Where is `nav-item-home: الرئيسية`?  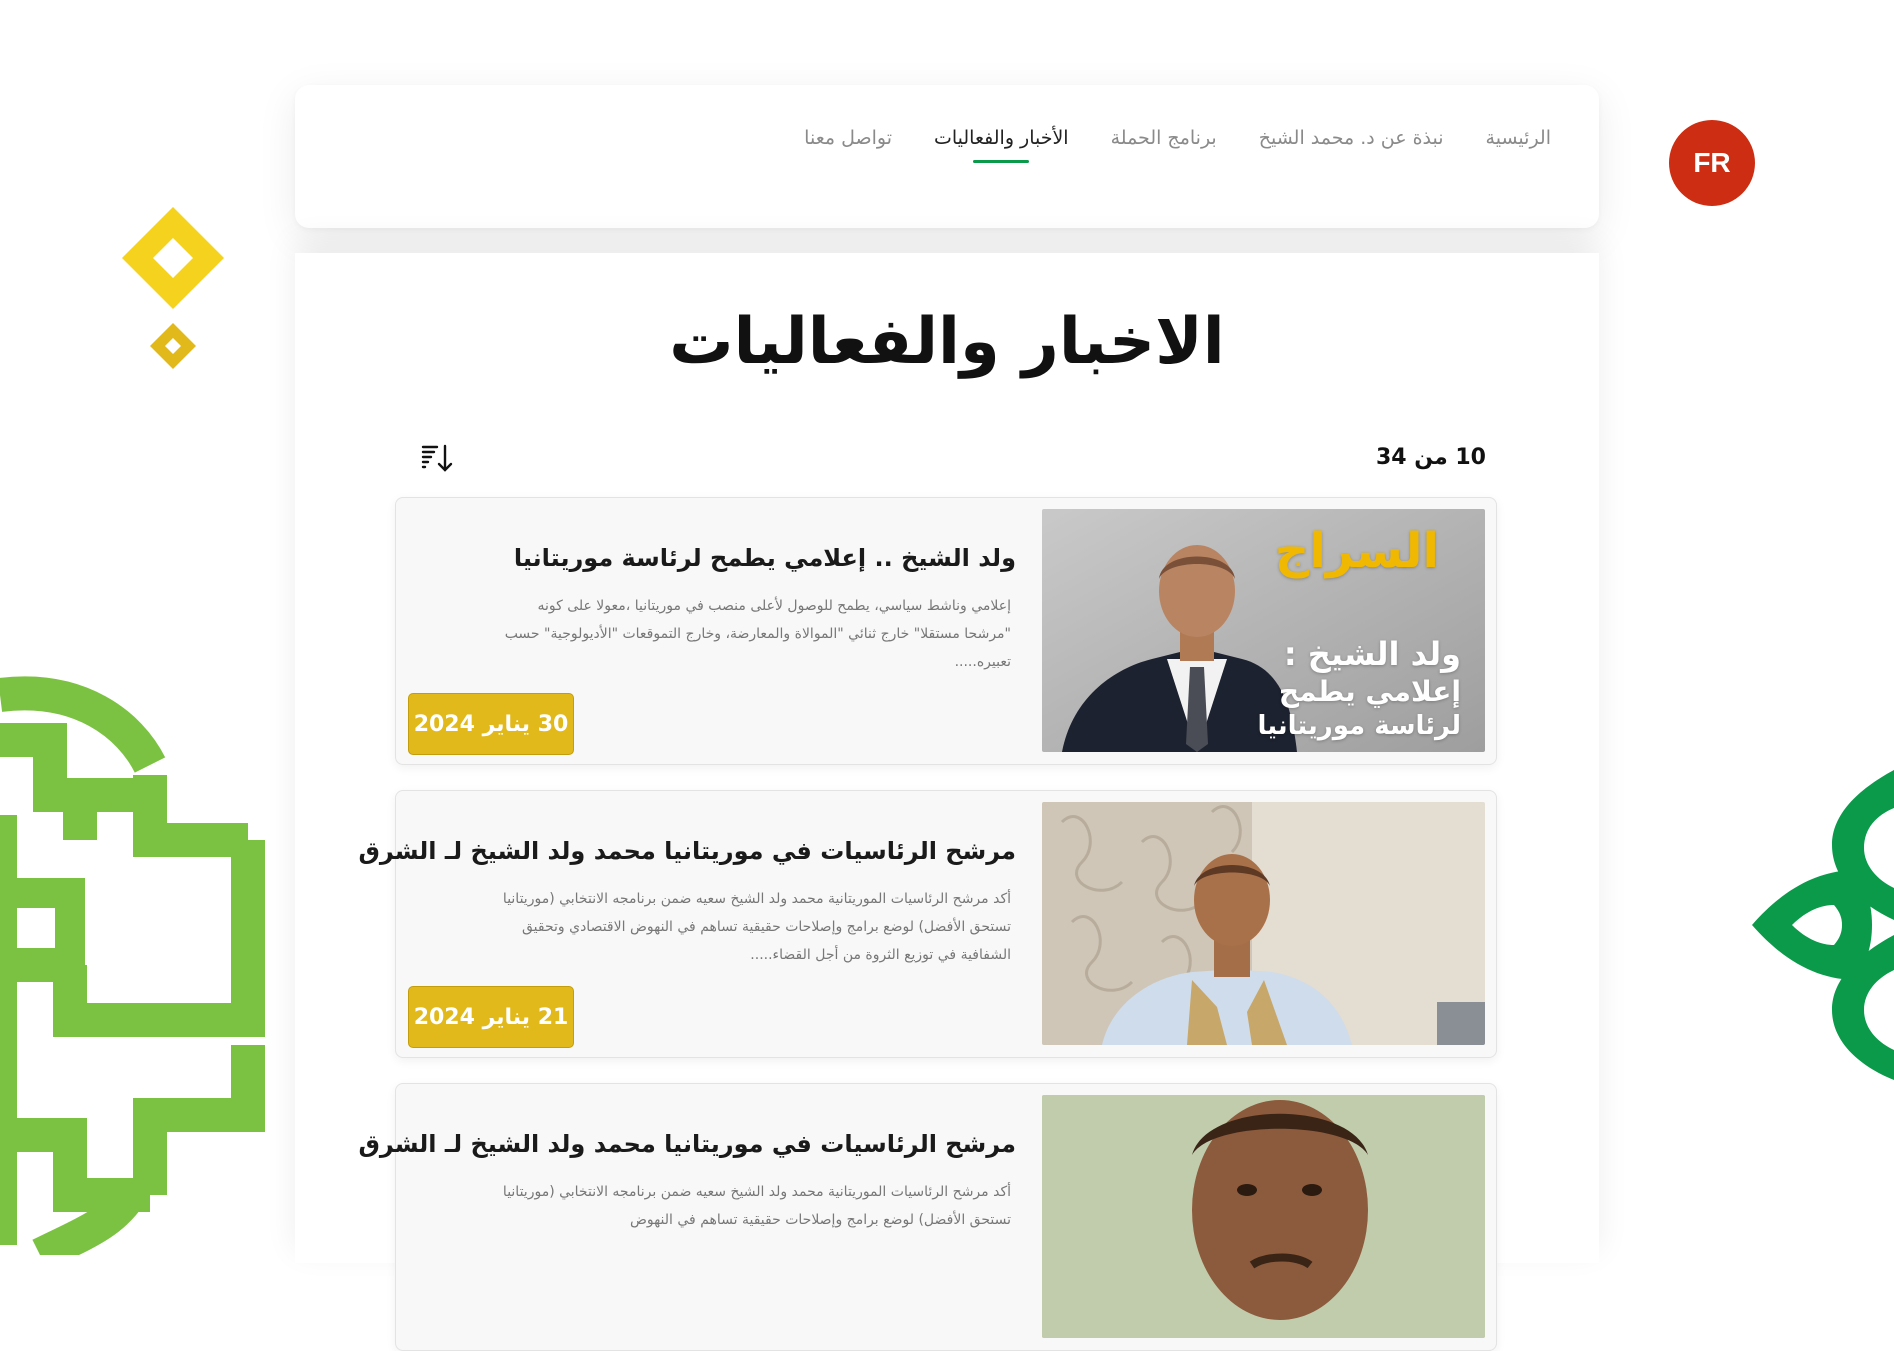
nav-item-home: الرئيسية is located at coordinates (1518, 138).